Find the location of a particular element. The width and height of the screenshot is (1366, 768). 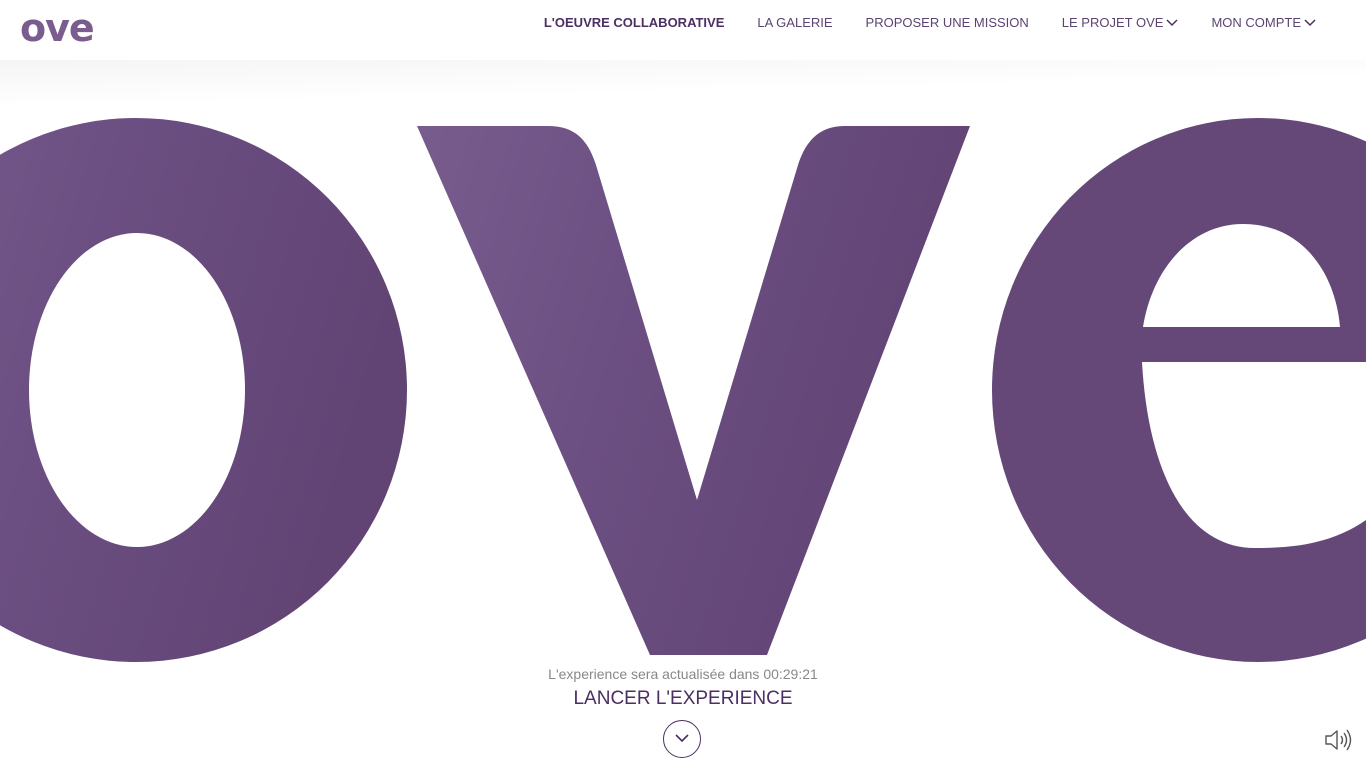

scroll-down-button is located at coordinates (682, 739).